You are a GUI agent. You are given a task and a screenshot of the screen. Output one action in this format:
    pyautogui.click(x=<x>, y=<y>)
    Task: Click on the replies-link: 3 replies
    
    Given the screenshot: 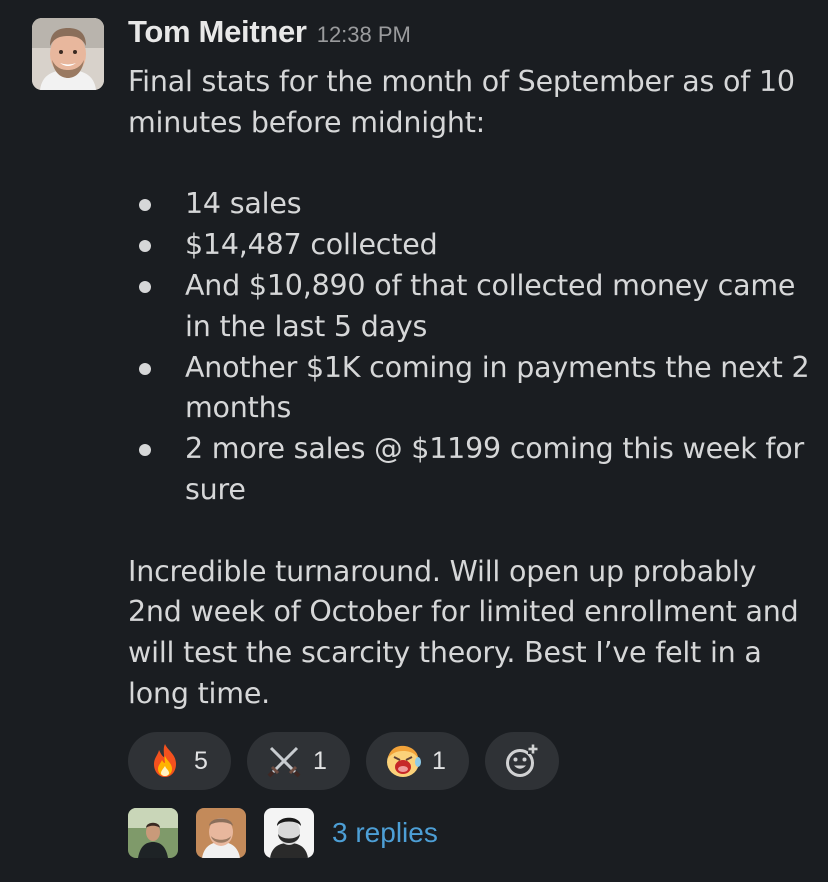 What is the action you would take?
    pyautogui.click(x=385, y=833)
    